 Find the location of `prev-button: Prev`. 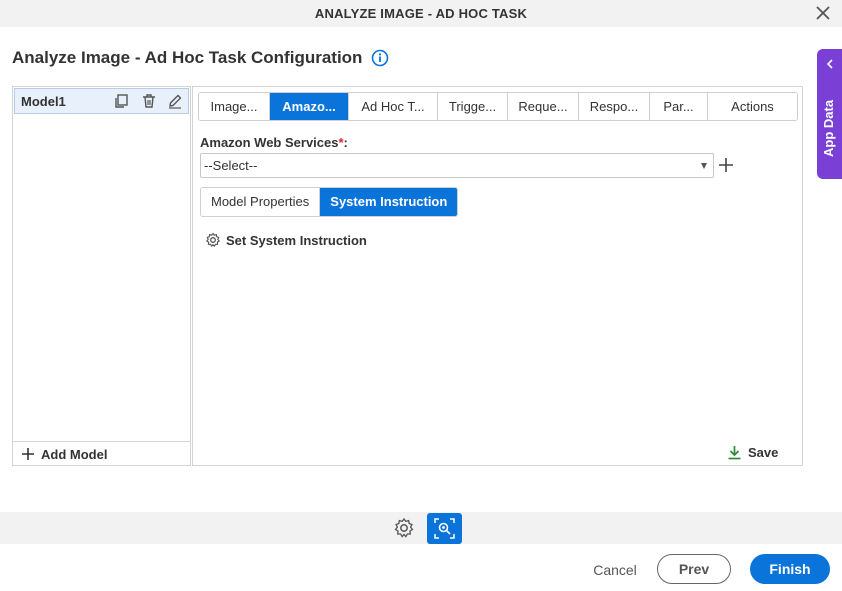

prev-button: Prev is located at coordinates (694, 569).